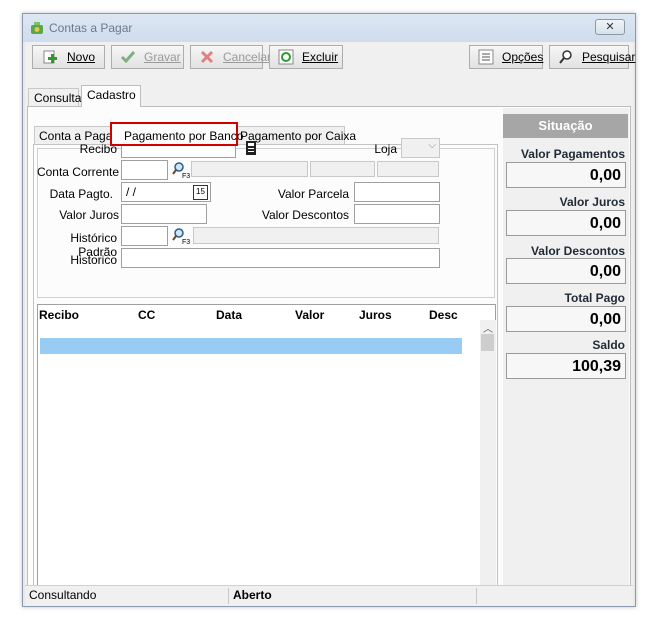  I want to click on recycle-icon, so click(286, 57).